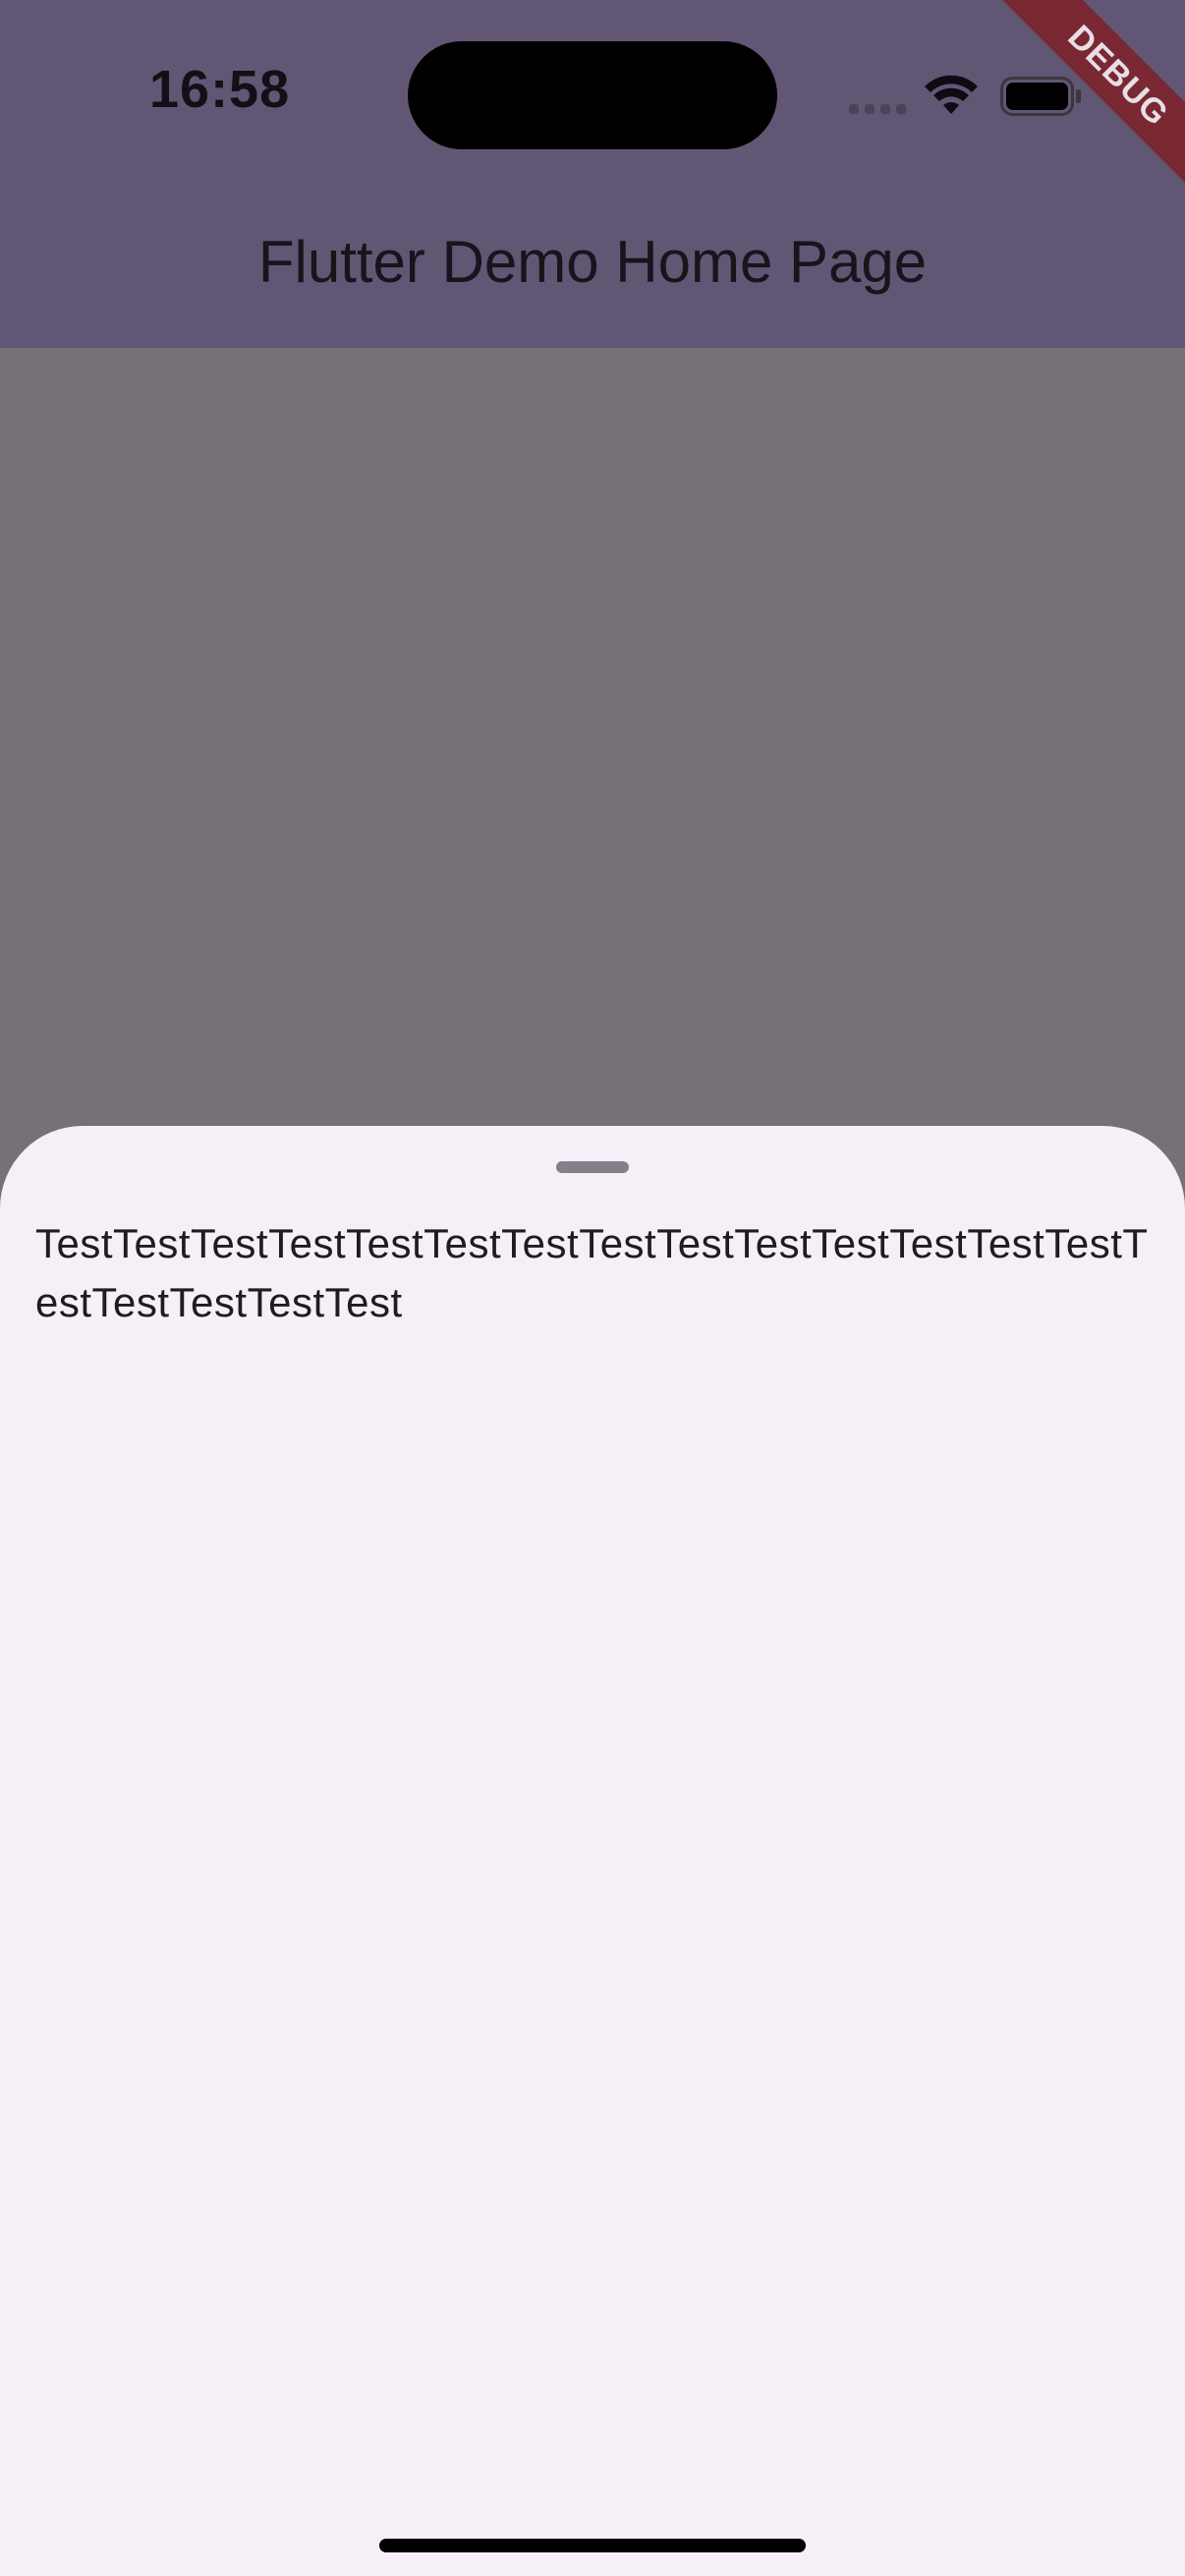 The height and width of the screenshot is (2576, 1185). What do you see at coordinates (220, 89) in the screenshot?
I see `status-time: 16:58` at bounding box center [220, 89].